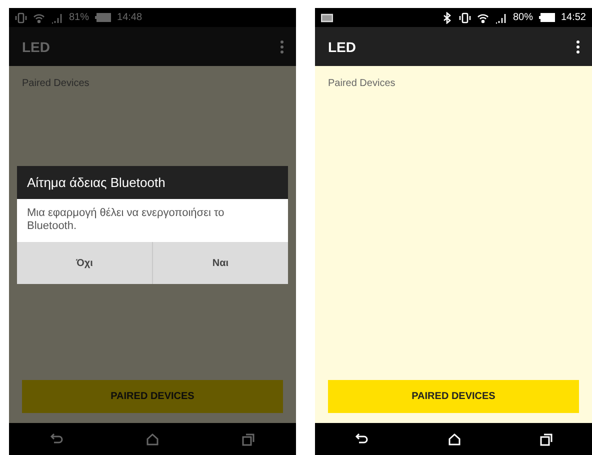 Image resolution: width=592 pixels, height=455 pixels. What do you see at coordinates (152, 182) in the screenshot?
I see `dialog-title: Αίτημα άδειας Bluetooth` at bounding box center [152, 182].